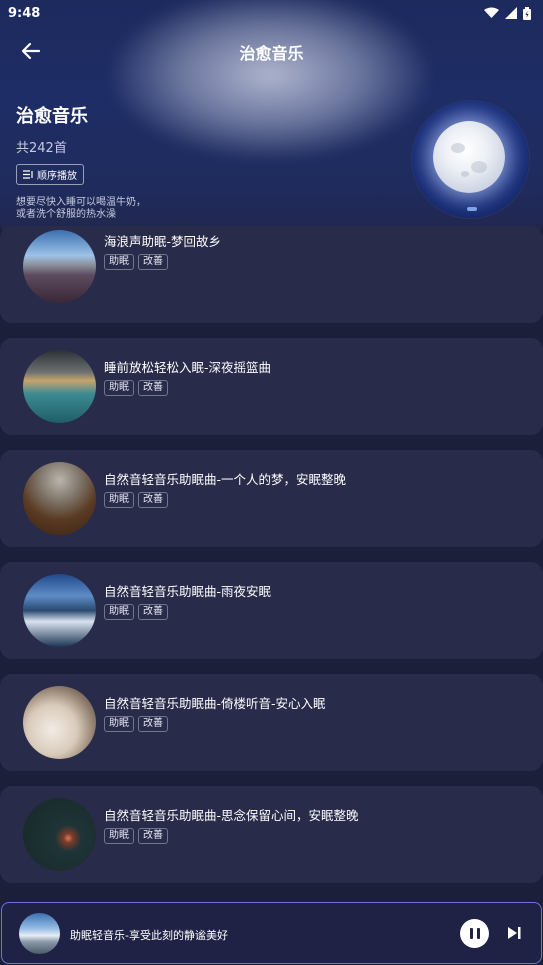 Image resolution: width=543 pixels, height=965 pixels. I want to click on playlist-title: 治愈音乐, so click(52, 116).